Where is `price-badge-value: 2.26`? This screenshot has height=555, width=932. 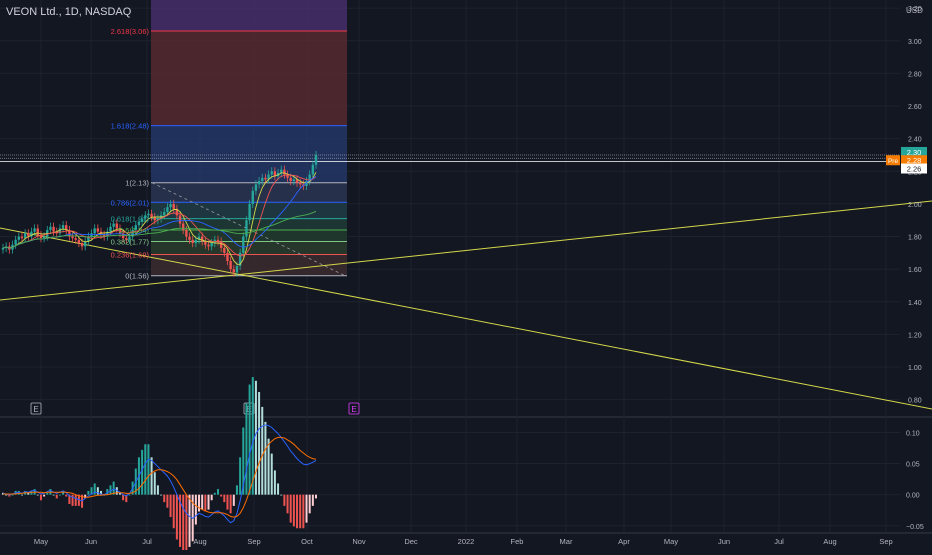
price-badge-value: 2.26 is located at coordinates (914, 169).